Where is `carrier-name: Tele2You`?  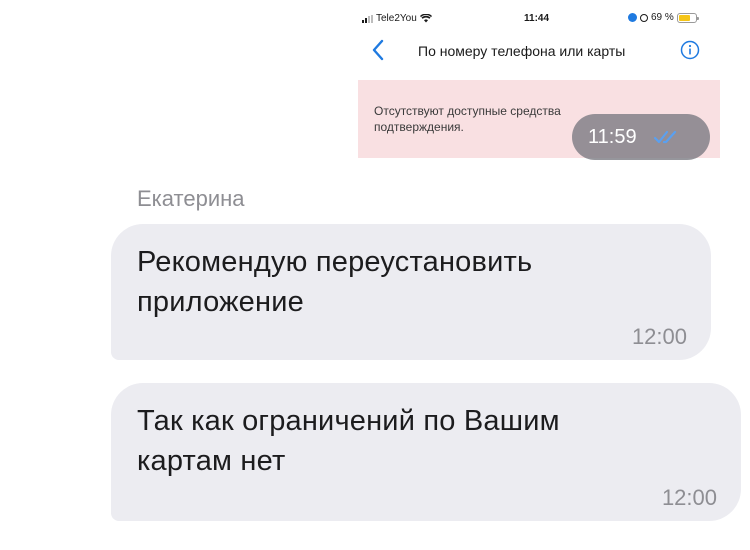 carrier-name: Tele2You is located at coordinates (396, 18).